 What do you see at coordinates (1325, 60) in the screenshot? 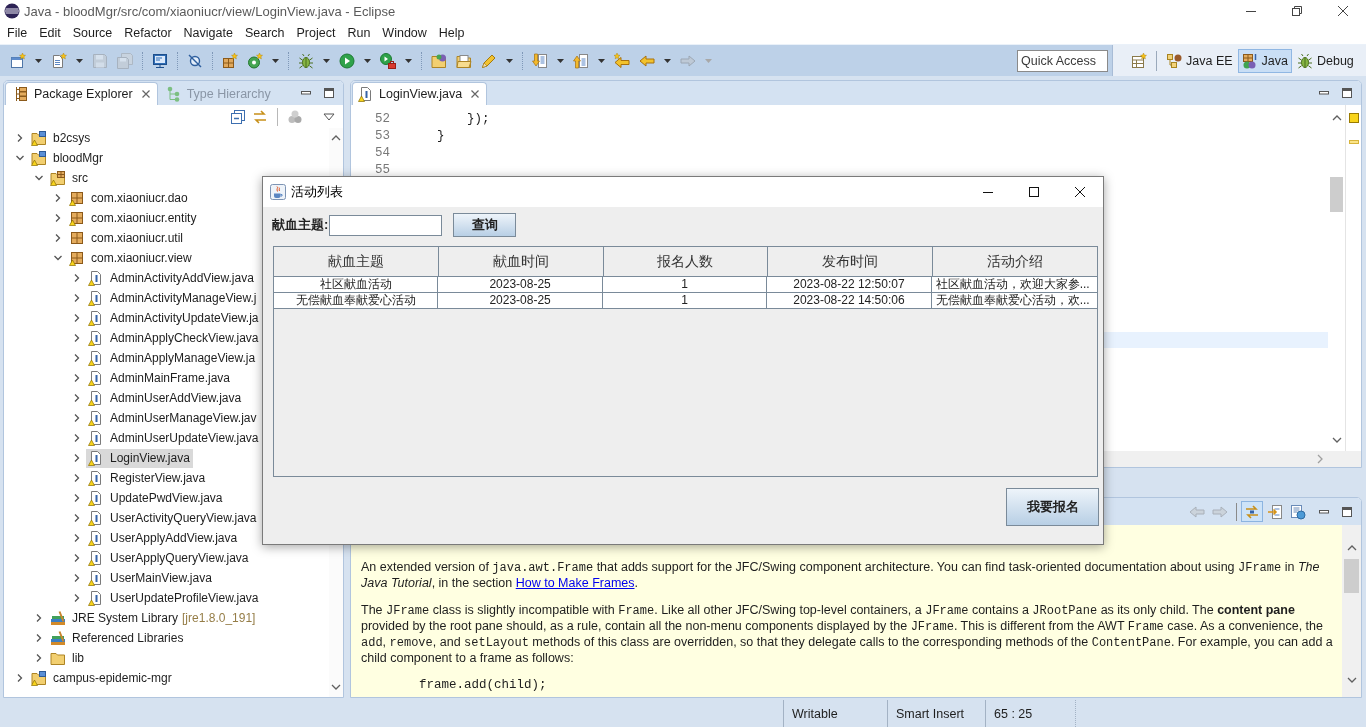
I see `perspective-button: Debug` at bounding box center [1325, 60].